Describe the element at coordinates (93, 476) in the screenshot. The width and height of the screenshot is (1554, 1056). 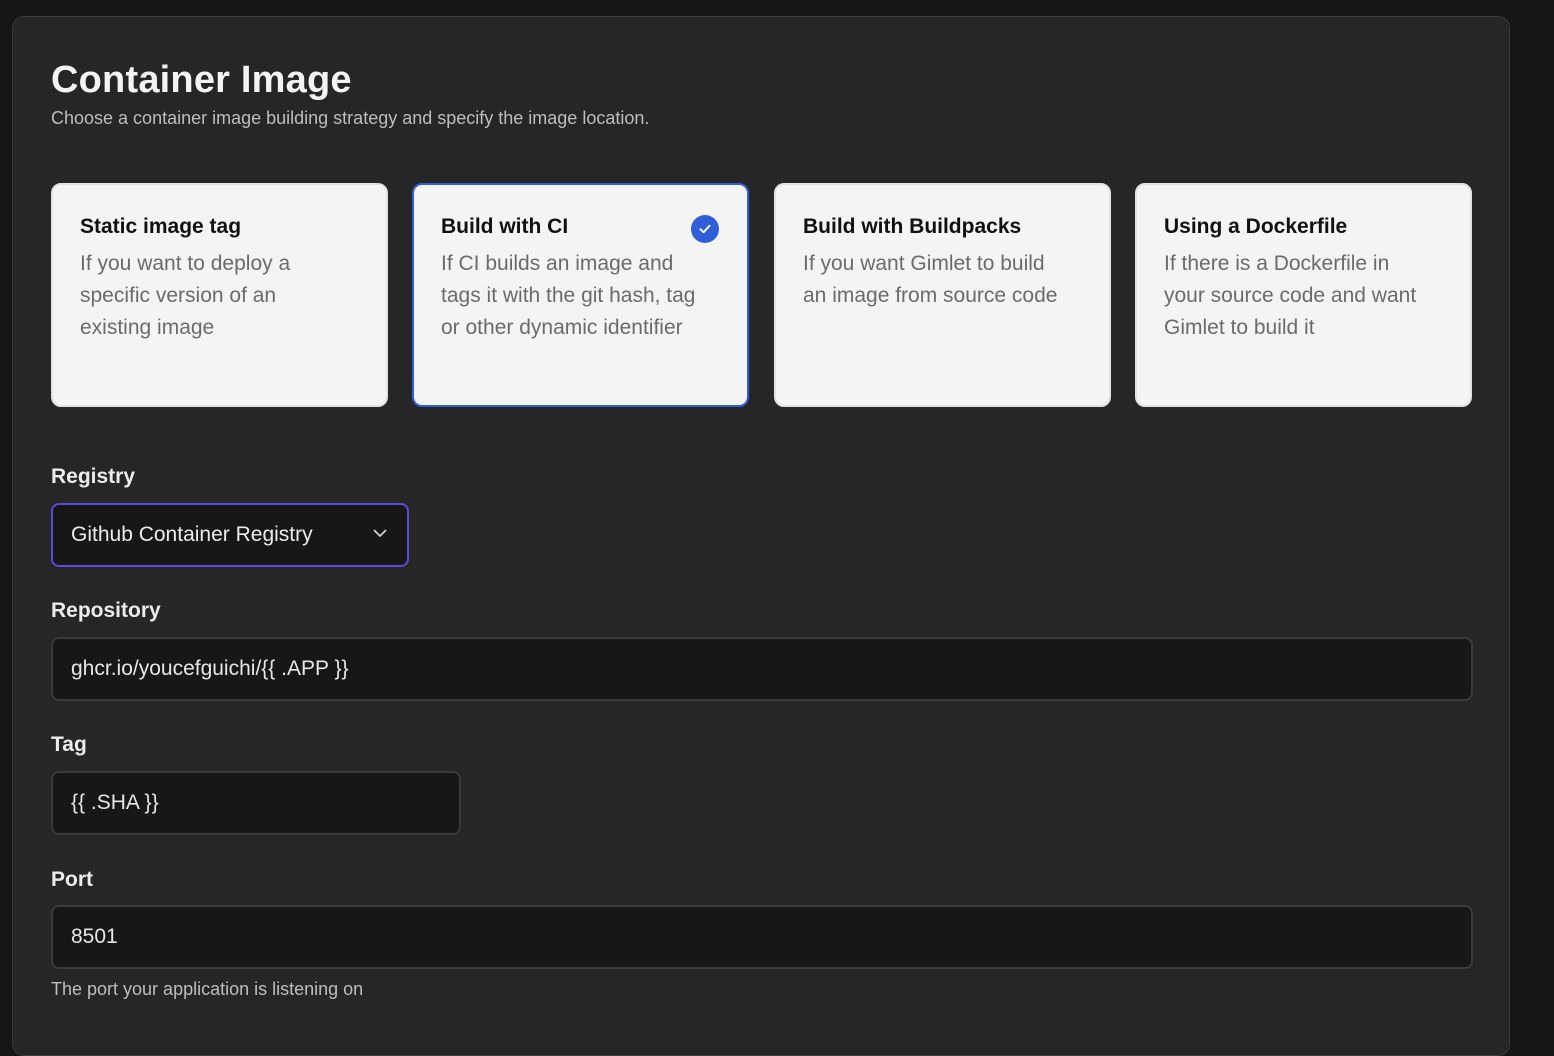
I see `registry-label: Registry` at that location.